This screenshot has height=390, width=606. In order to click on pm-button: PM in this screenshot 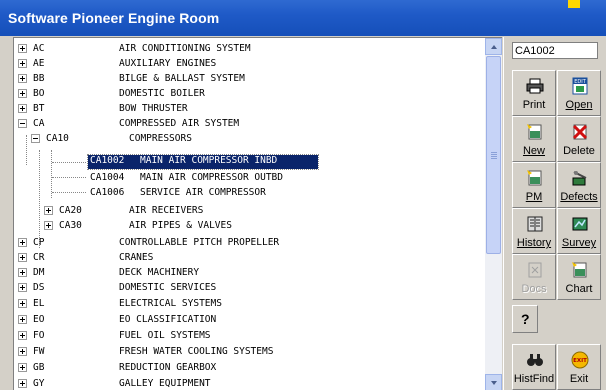, I will do `click(534, 185)`.